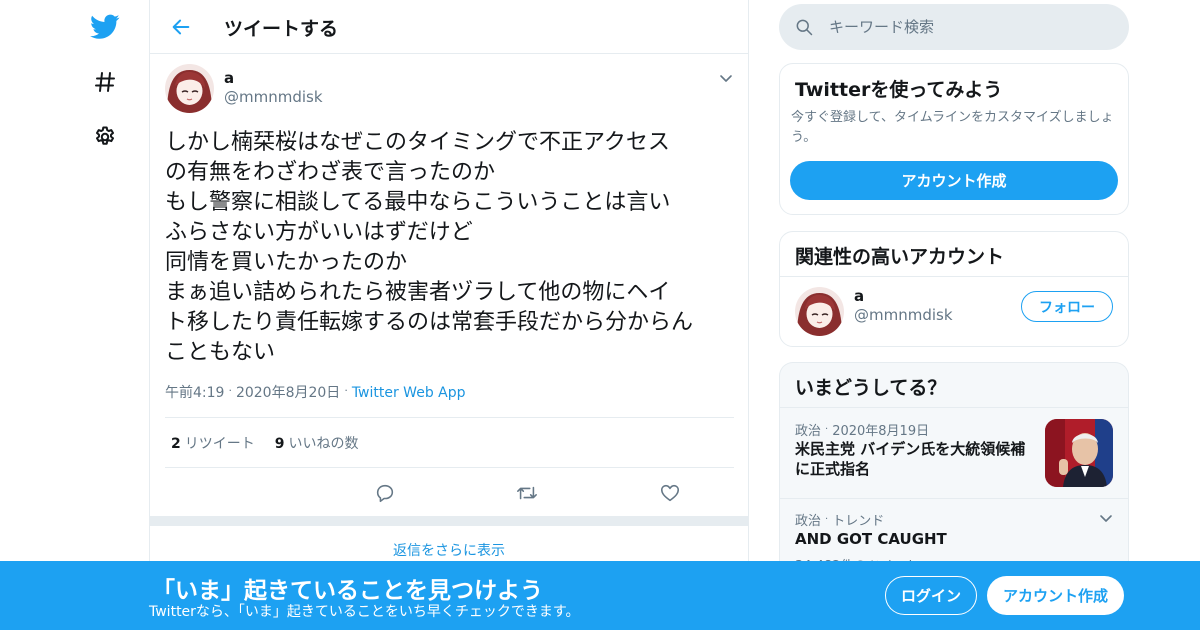 Image resolution: width=1200 pixels, height=630 pixels. I want to click on banner-create-account-button: アカウント作成, so click(1055, 595).